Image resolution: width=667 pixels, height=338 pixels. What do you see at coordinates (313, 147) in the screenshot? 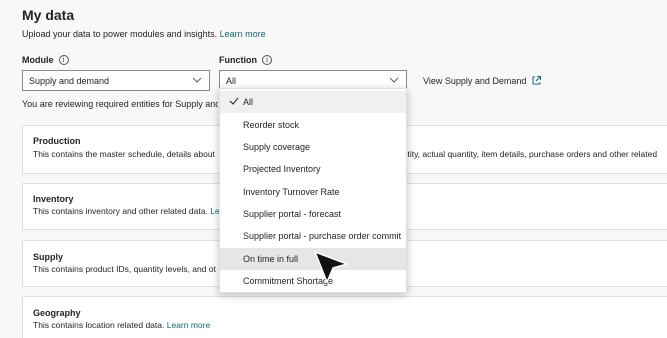
I see `option-supply-coverage: Supply coverage` at bounding box center [313, 147].